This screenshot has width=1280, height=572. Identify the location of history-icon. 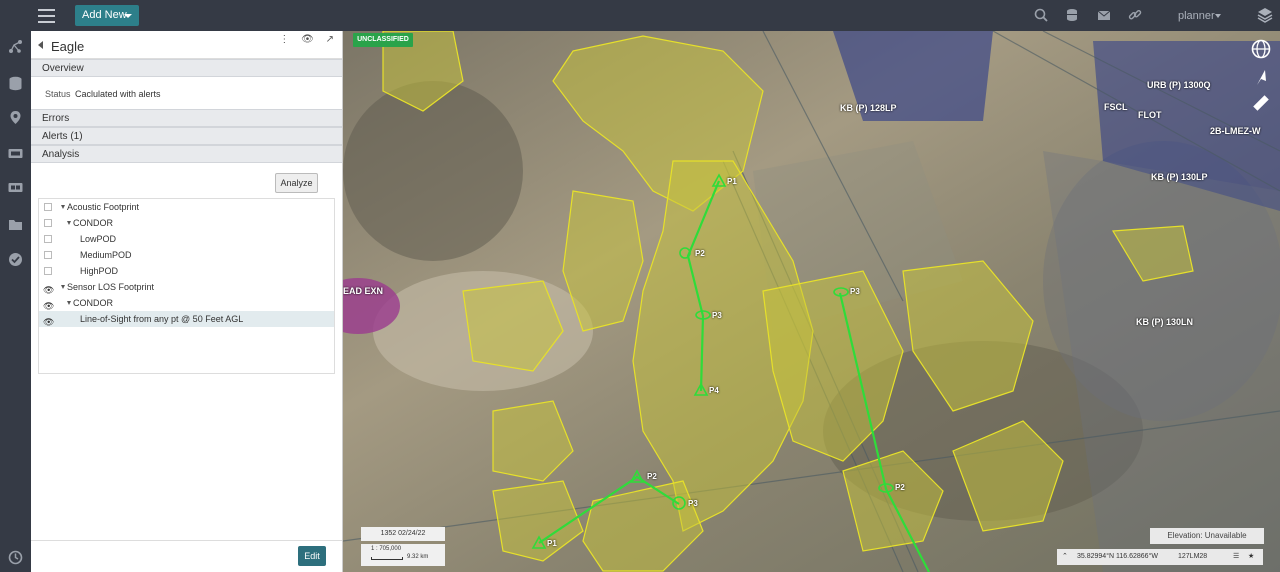
(15, 557).